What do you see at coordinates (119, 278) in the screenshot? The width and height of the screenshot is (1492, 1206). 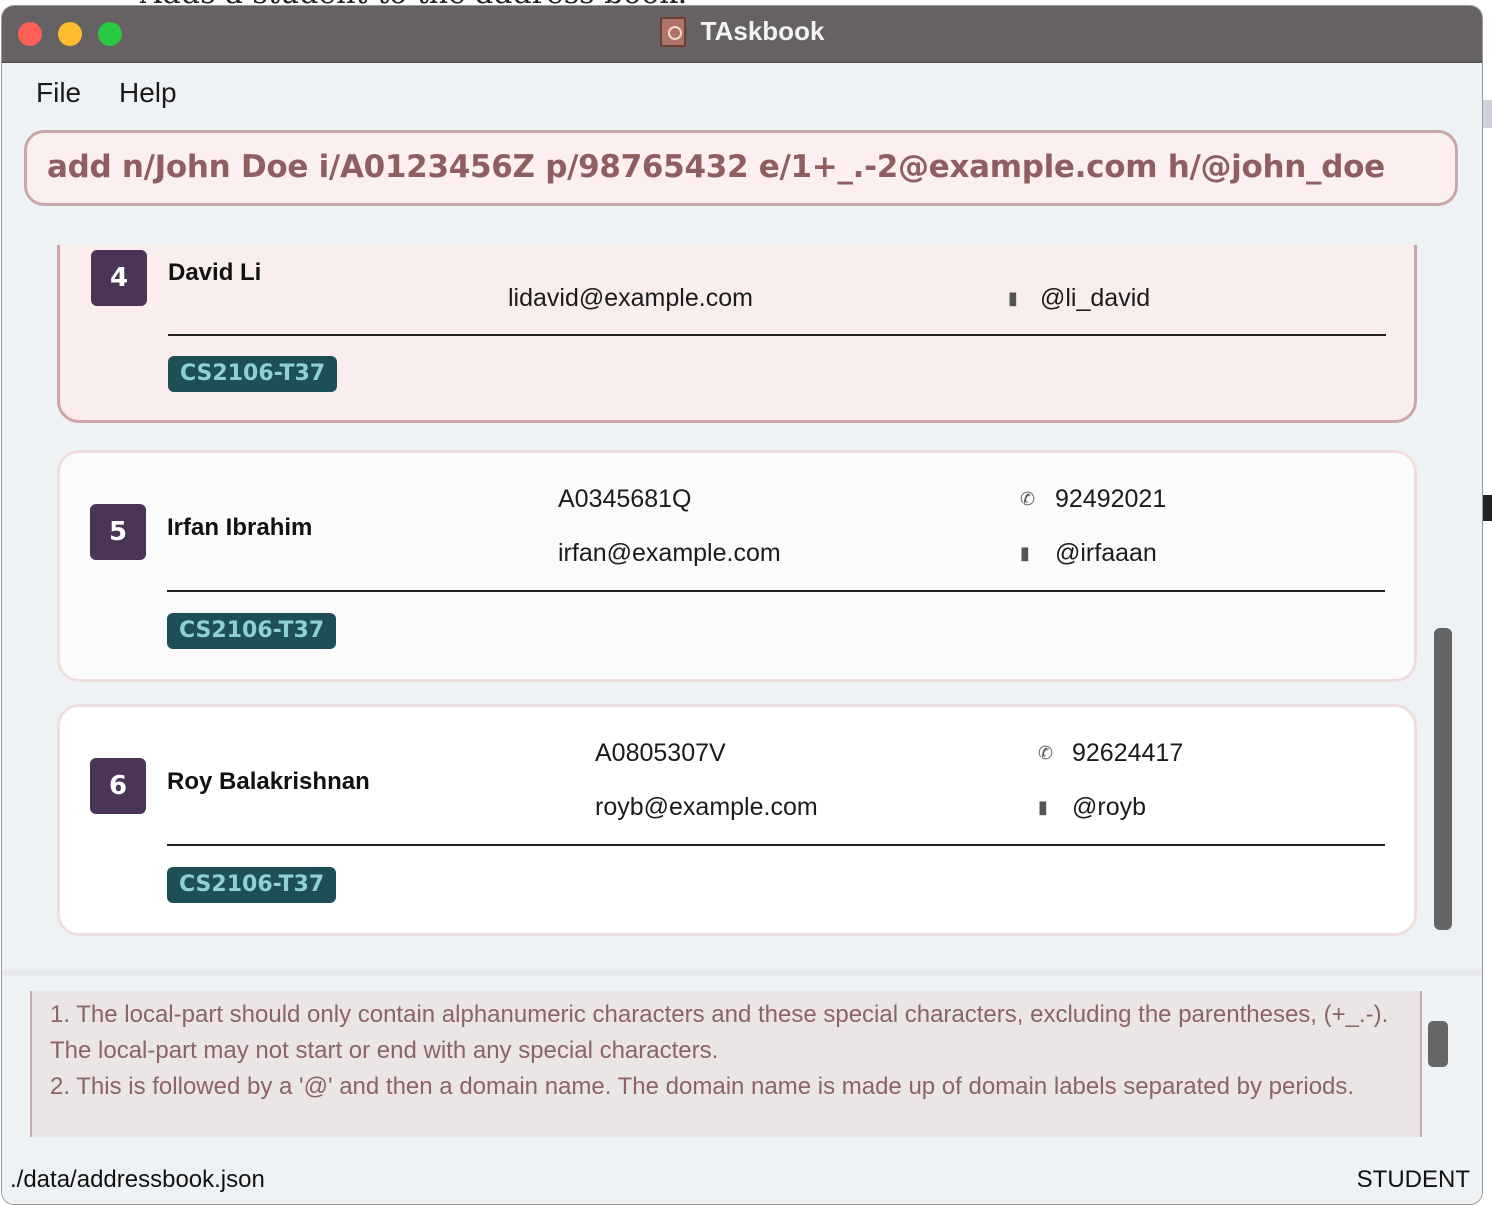 I see `index-badge: 4` at bounding box center [119, 278].